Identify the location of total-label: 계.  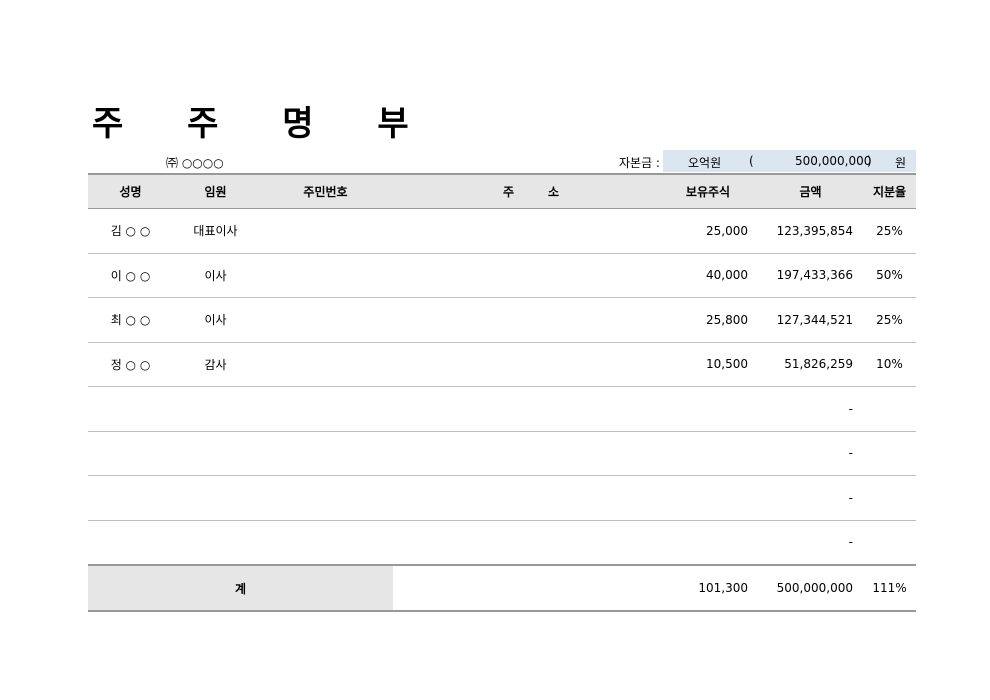
(240, 588).